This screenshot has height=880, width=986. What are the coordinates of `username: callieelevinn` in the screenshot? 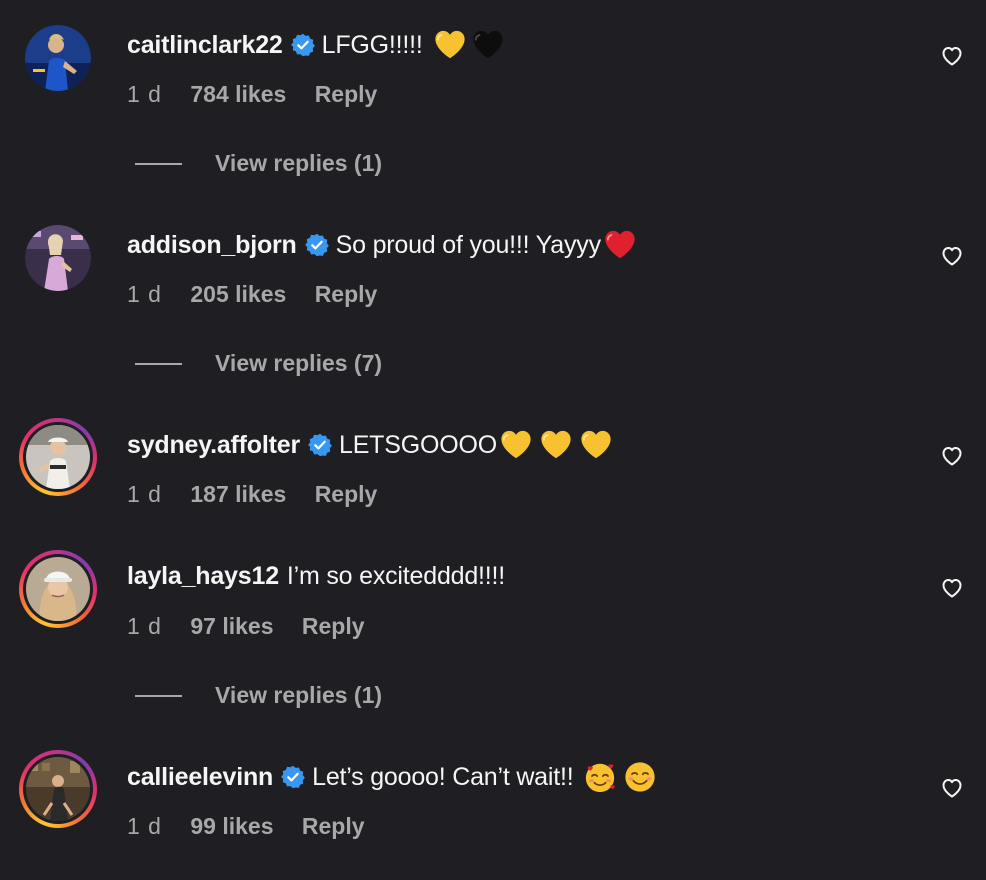 It's located at (200, 777).